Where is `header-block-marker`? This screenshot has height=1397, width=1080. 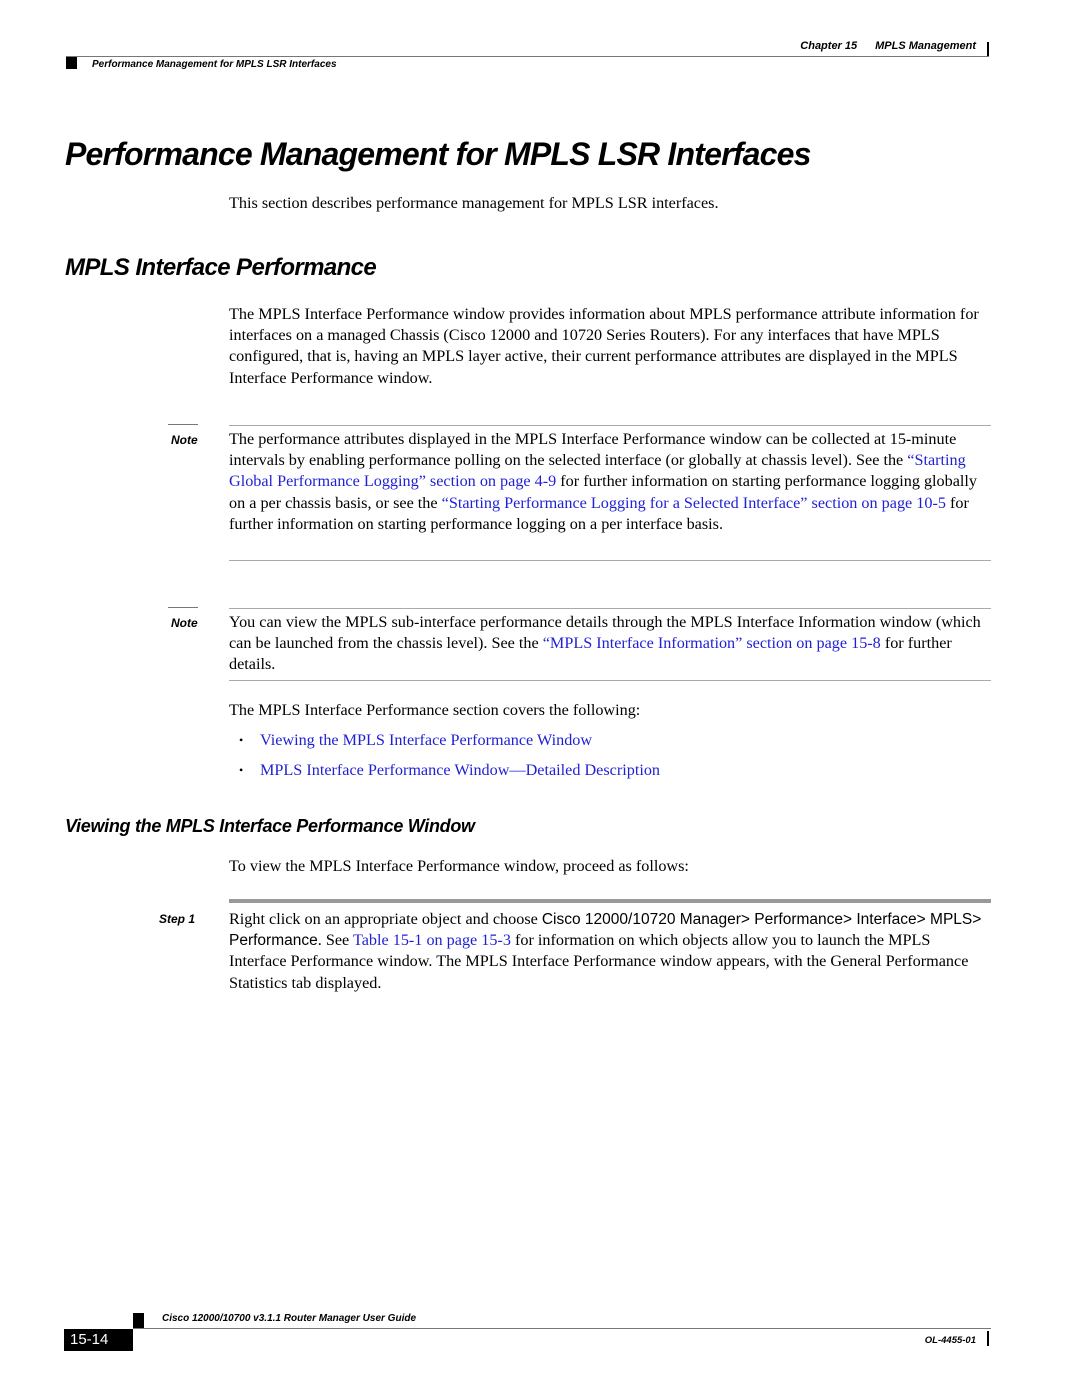
header-block-marker is located at coordinates (71, 63).